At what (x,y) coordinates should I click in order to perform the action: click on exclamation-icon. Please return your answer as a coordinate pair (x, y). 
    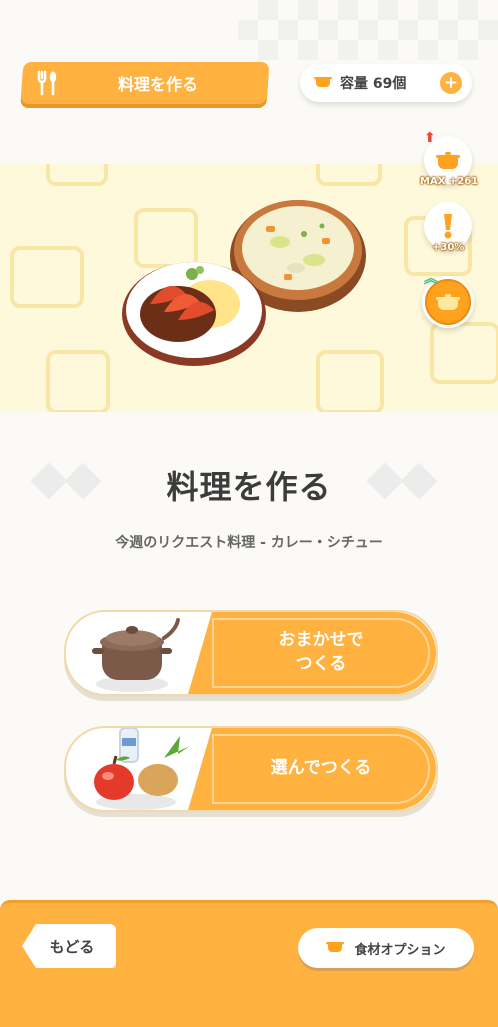
    Looking at the image, I should click on (448, 226).